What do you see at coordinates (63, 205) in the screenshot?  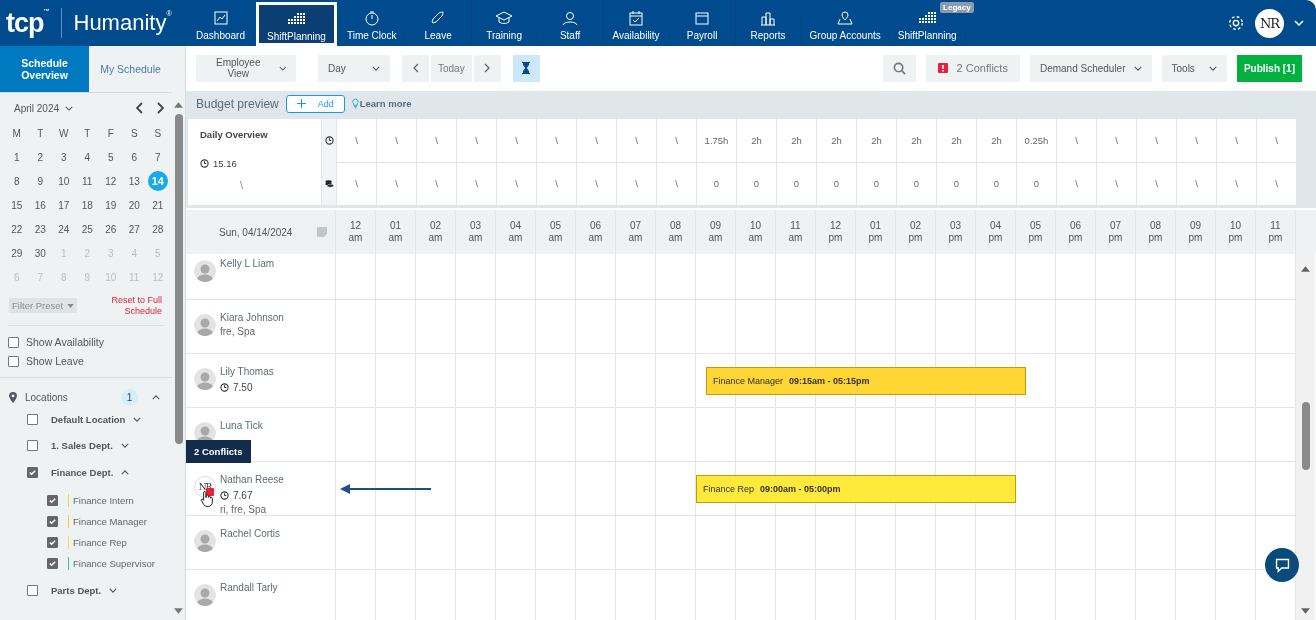 I see `calendar-day: 17` at bounding box center [63, 205].